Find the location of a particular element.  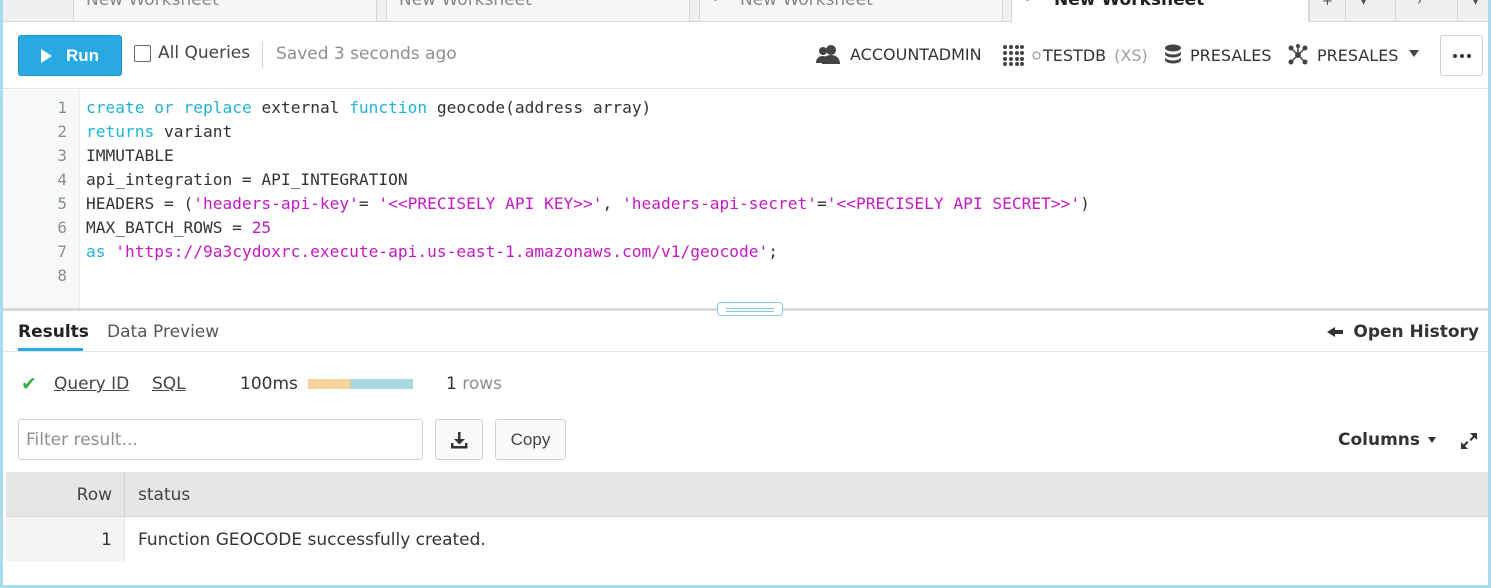

copy-button: Copy is located at coordinates (530, 439).